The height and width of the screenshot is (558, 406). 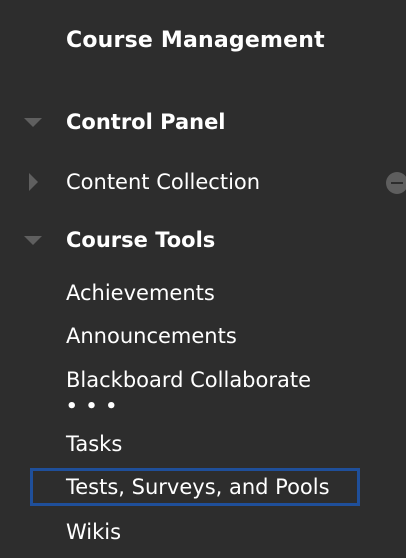 What do you see at coordinates (33, 182) in the screenshot?
I see `triangle-right-icon` at bounding box center [33, 182].